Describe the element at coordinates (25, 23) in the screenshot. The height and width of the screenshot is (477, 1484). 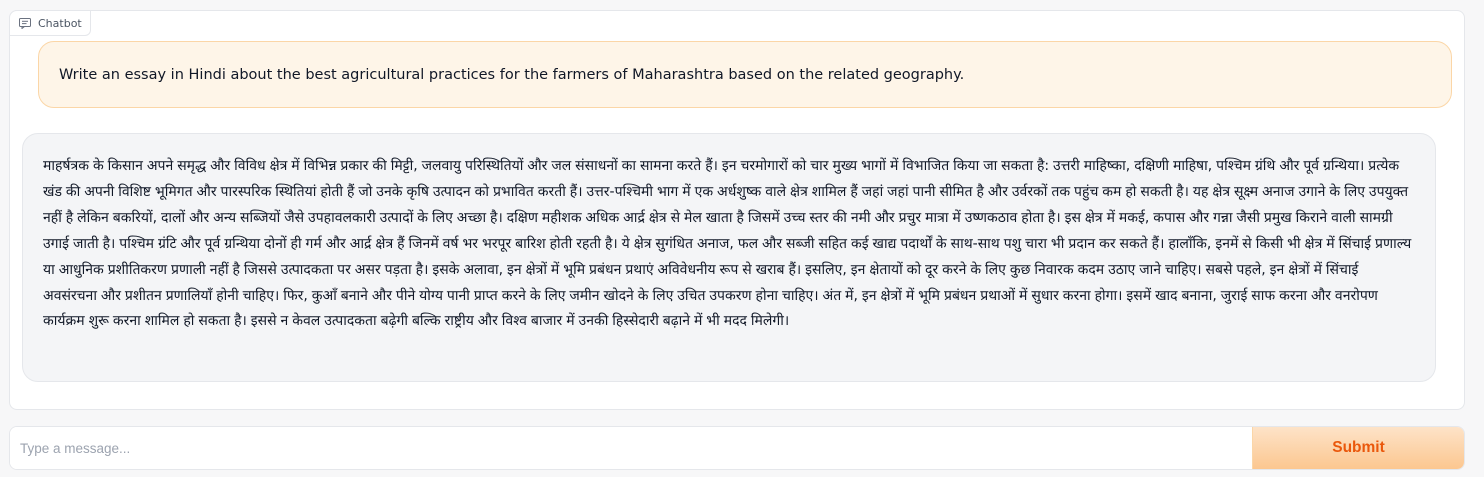
I see `chat-bubble-icon` at that location.